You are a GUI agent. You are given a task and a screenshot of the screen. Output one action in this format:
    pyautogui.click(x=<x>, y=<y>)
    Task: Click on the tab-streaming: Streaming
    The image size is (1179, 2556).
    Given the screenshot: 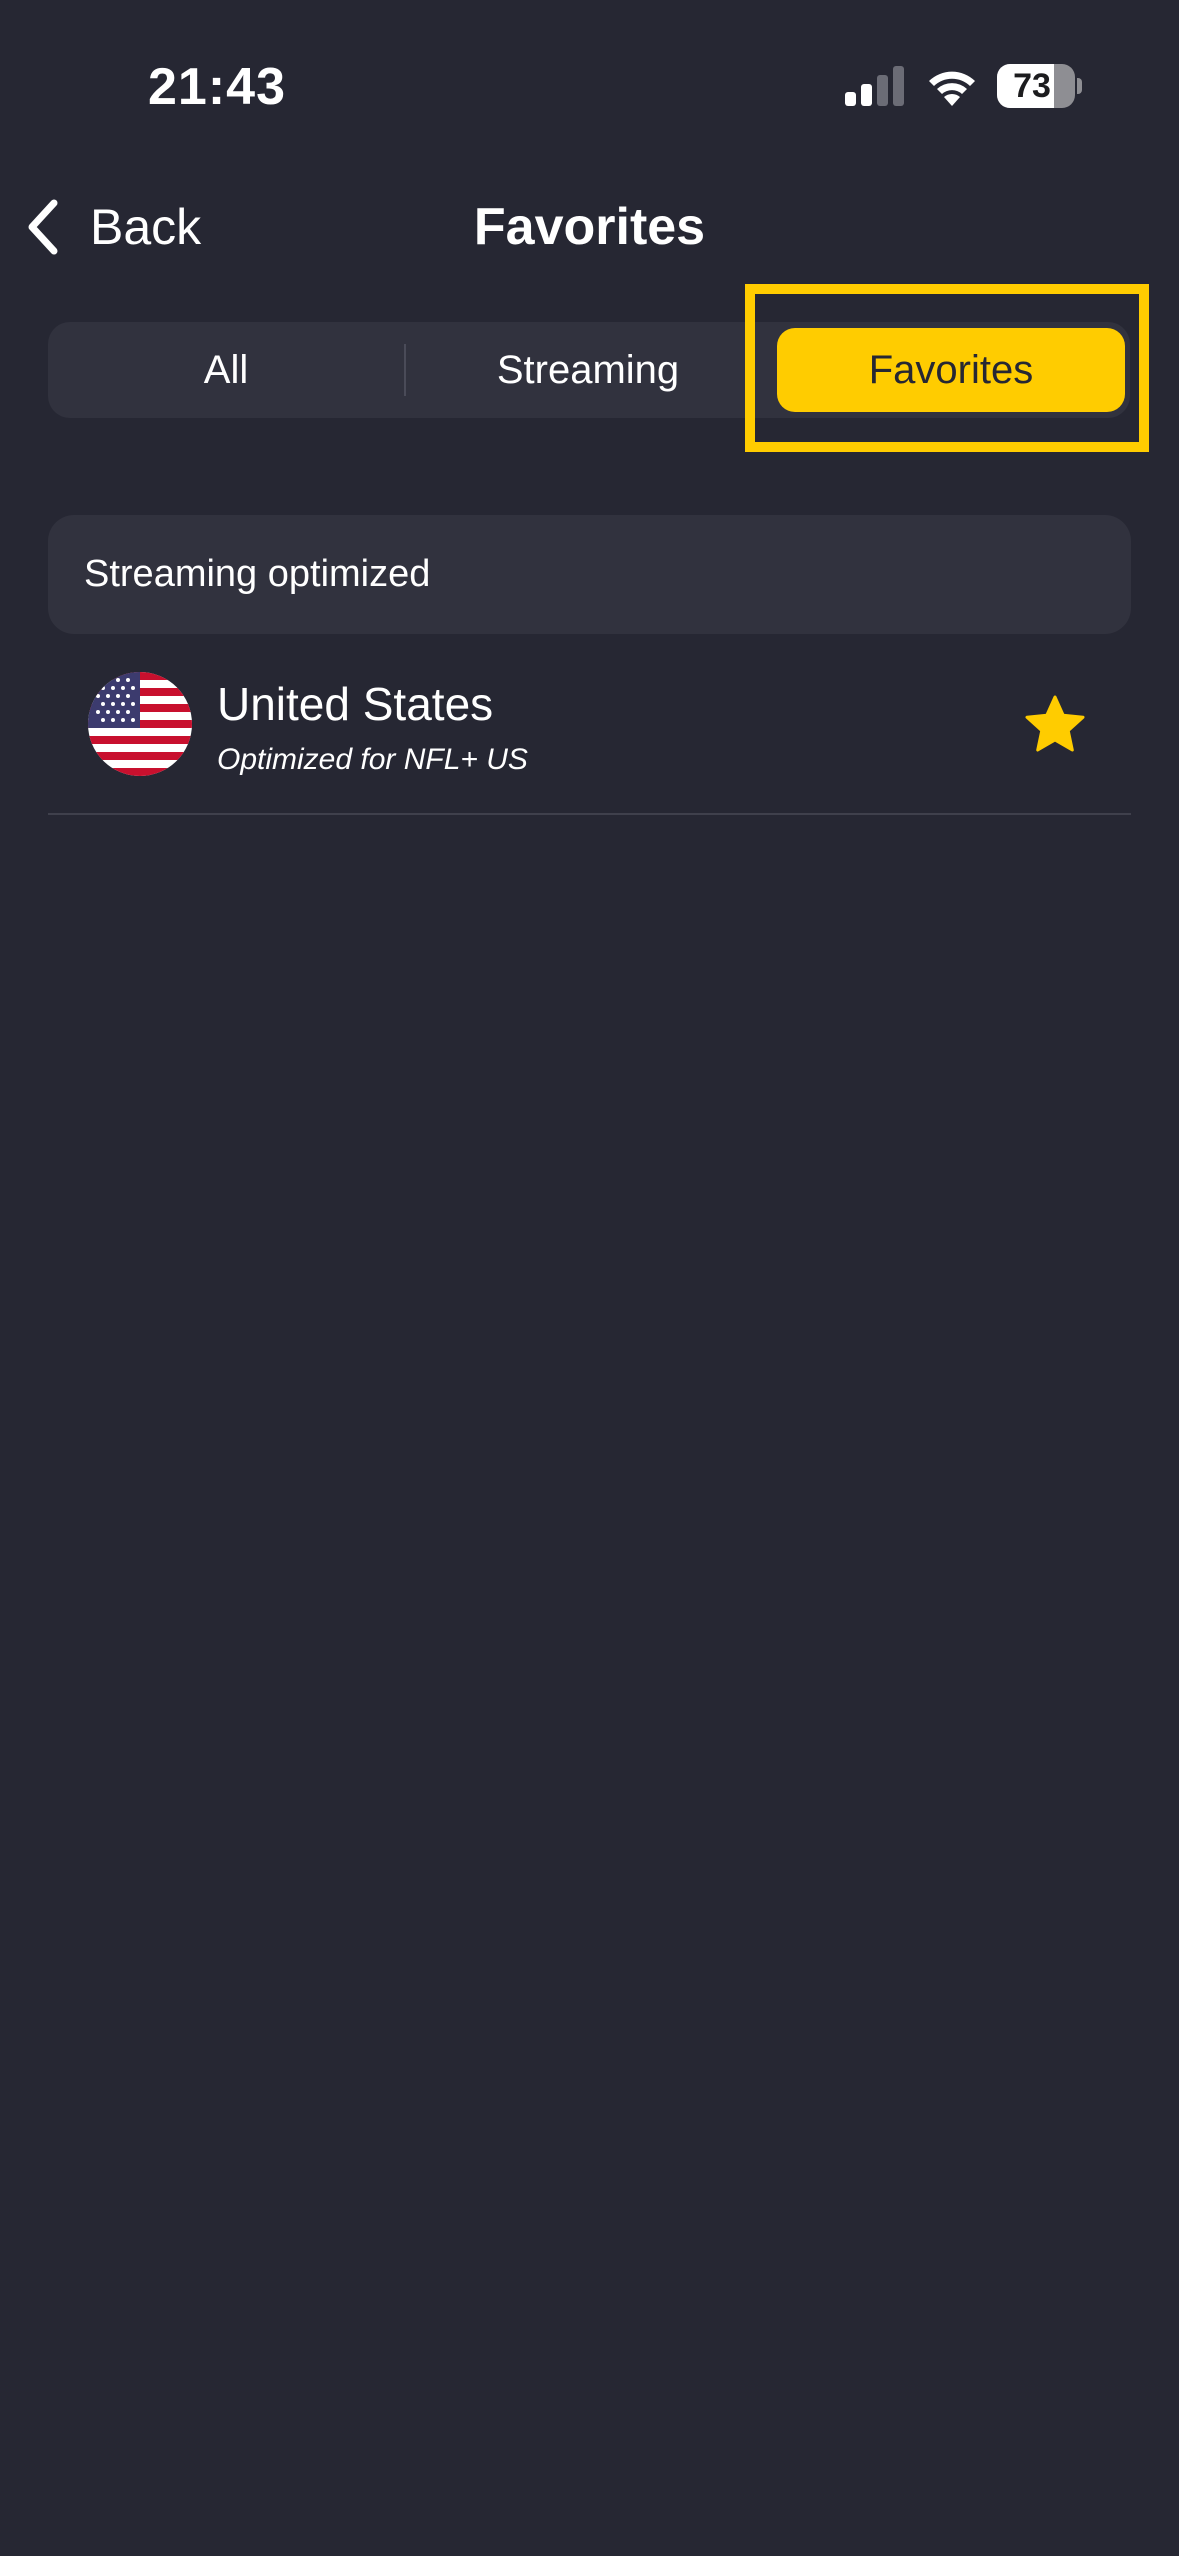 What is the action you would take?
    pyautogui.click(x=588, y=370)
    